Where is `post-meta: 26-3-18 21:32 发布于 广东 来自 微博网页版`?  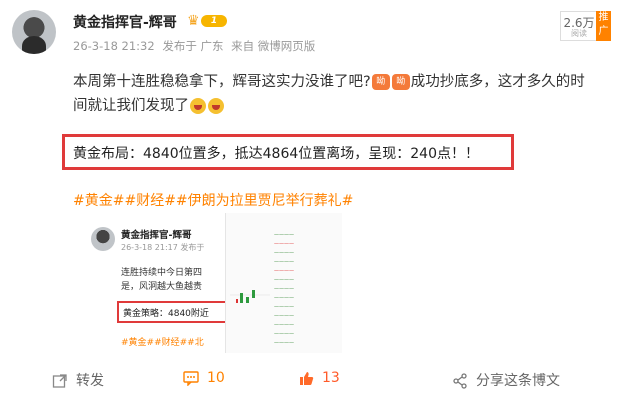 post-meta: 26-3-18 21:32 发布于 广东 来自 微博网页版 is located at coordinates (196, 46).